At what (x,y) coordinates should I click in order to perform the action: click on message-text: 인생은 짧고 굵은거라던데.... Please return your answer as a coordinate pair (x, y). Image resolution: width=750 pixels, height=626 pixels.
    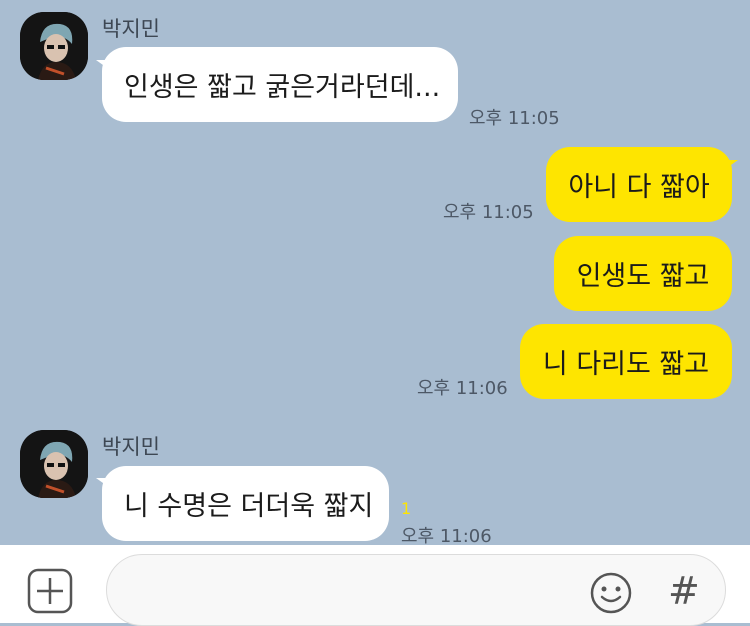
    Looking at the image, I should click on (282, 87).